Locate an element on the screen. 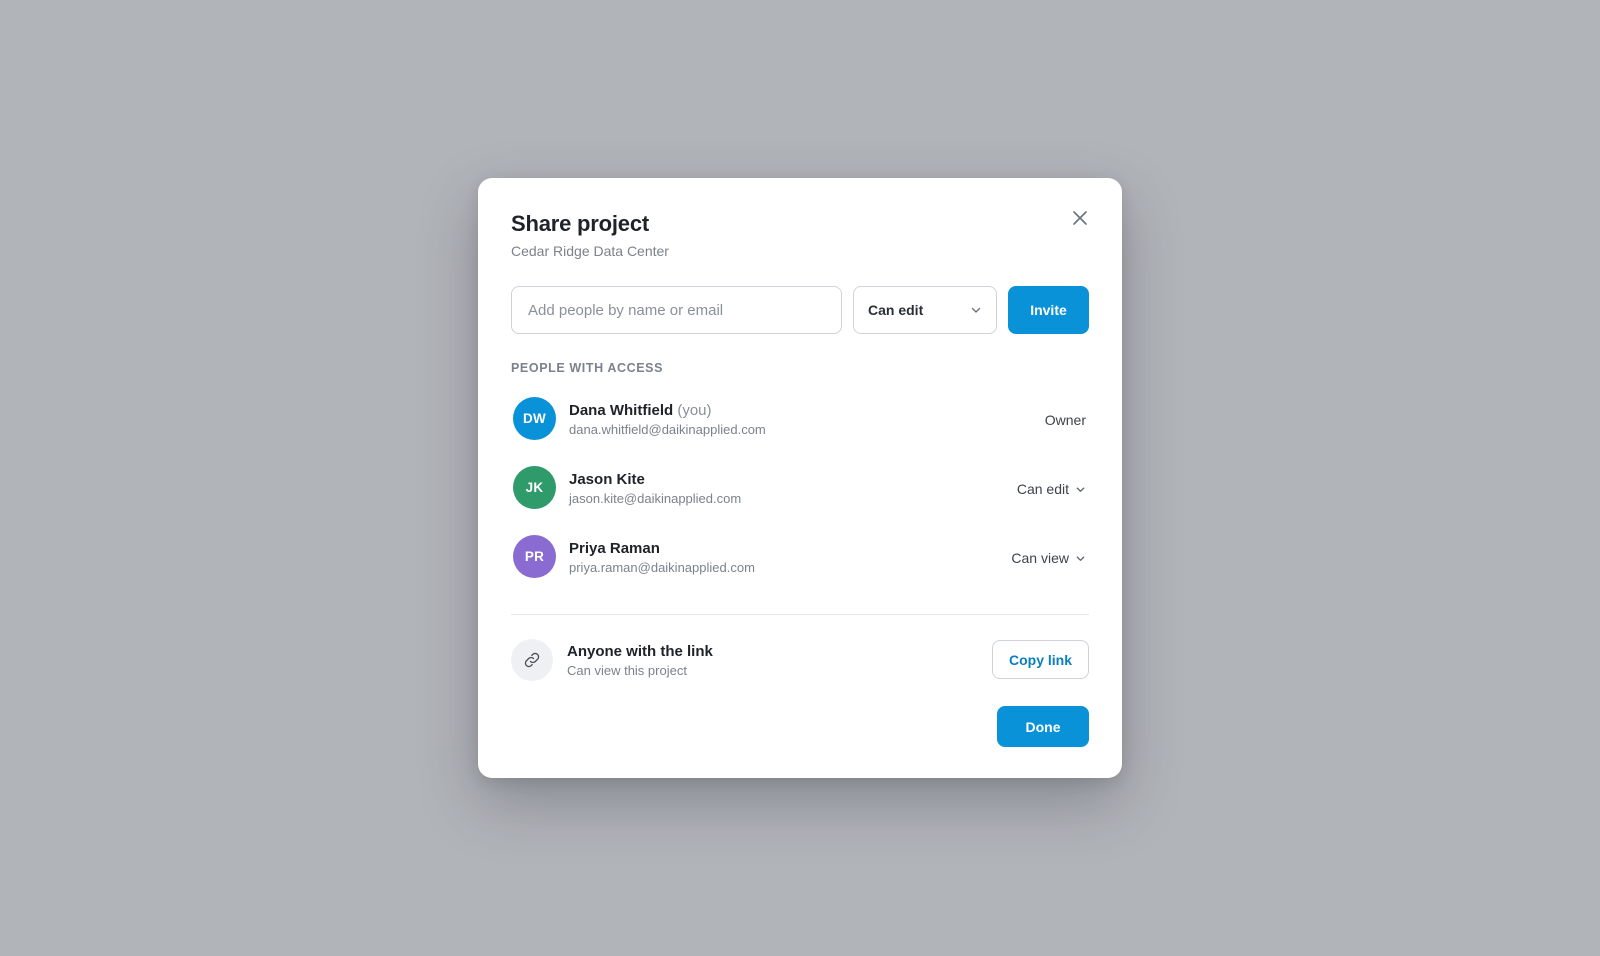  close-icon is located at coordinates (1080, 218).